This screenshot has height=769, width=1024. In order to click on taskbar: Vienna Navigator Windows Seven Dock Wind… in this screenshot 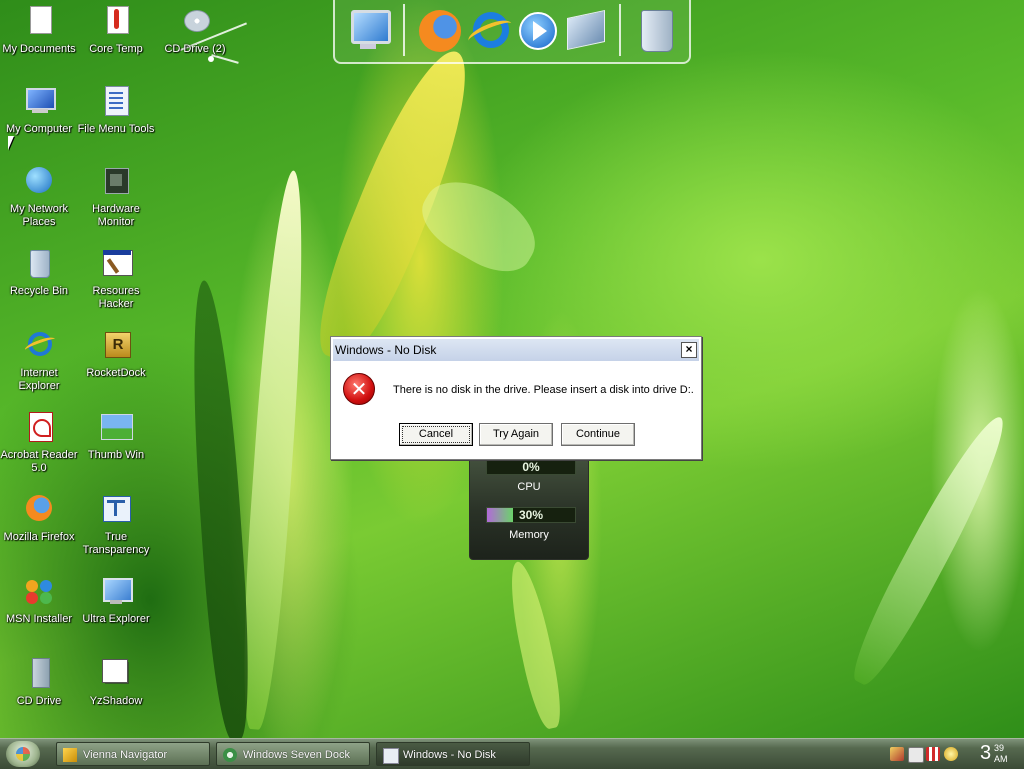, I will do `click(512, 753)`.